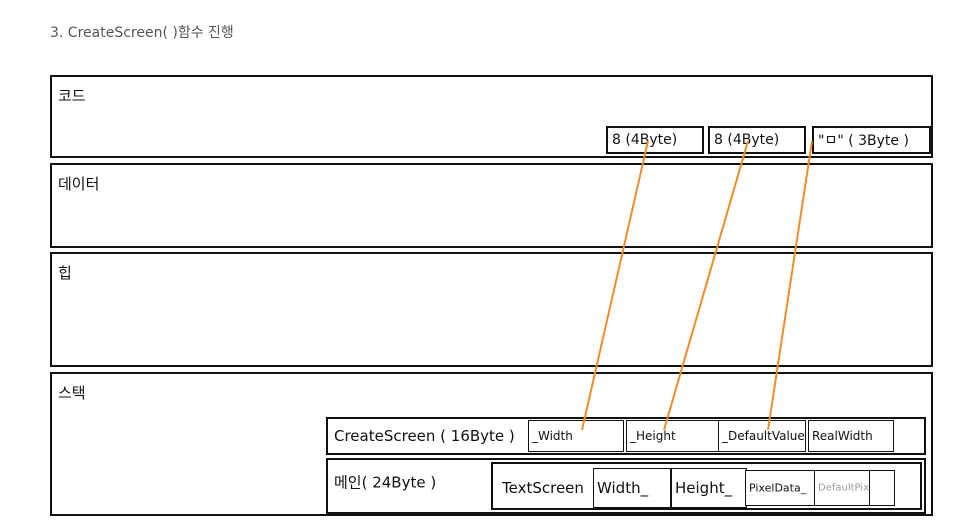  What do you see at coordinates (747, 140) in the screenshot?
I see `code-value-height-text: 8 (4Byte)` at bounding box center [747, 140].